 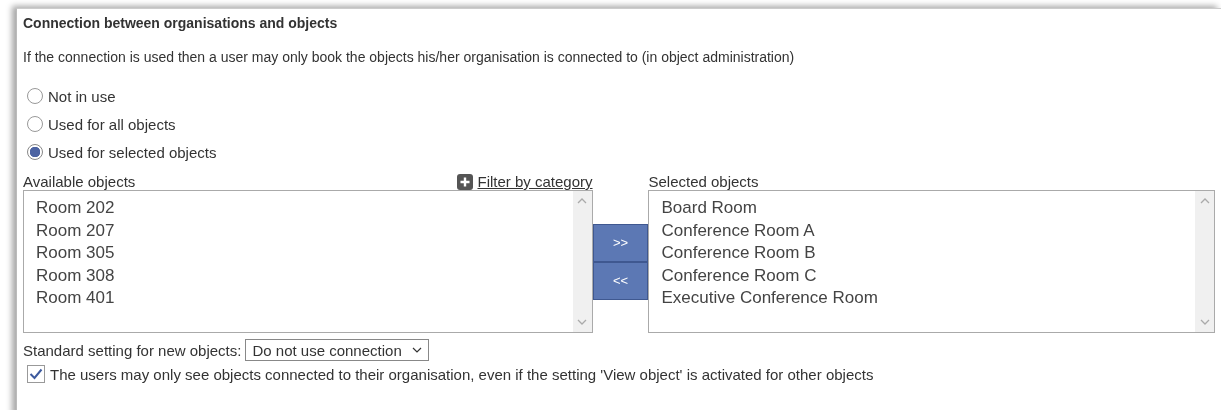 I want to click on radio-label: Used for selected objects, so click(x=132, y=152).